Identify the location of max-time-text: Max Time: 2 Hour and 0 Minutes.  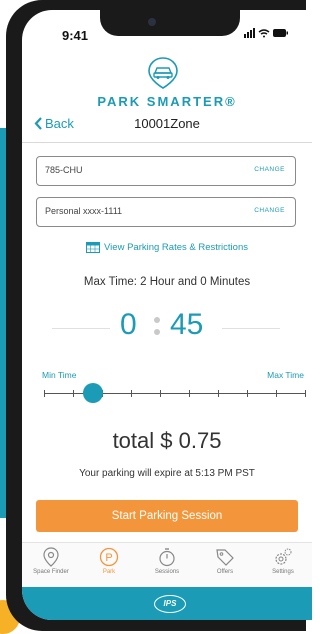
(167, 282).